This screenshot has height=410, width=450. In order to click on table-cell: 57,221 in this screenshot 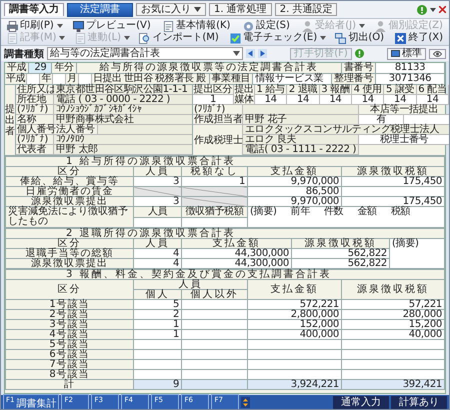, I will do `click(393, 305)`.